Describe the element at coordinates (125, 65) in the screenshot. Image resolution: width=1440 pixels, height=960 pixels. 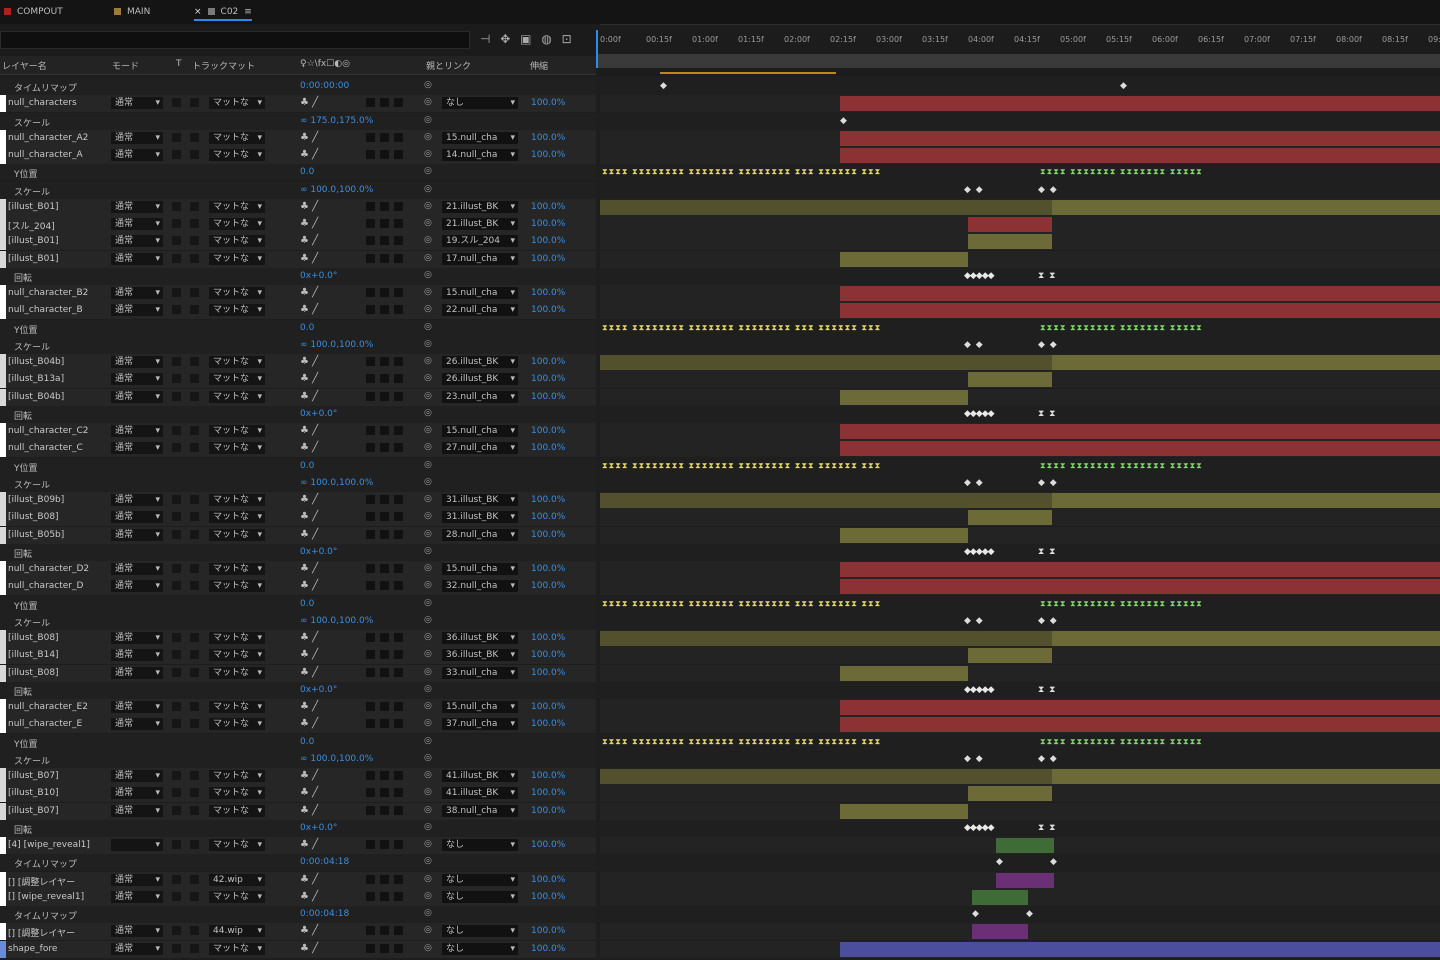
I see `column-mode: モード` at that location.